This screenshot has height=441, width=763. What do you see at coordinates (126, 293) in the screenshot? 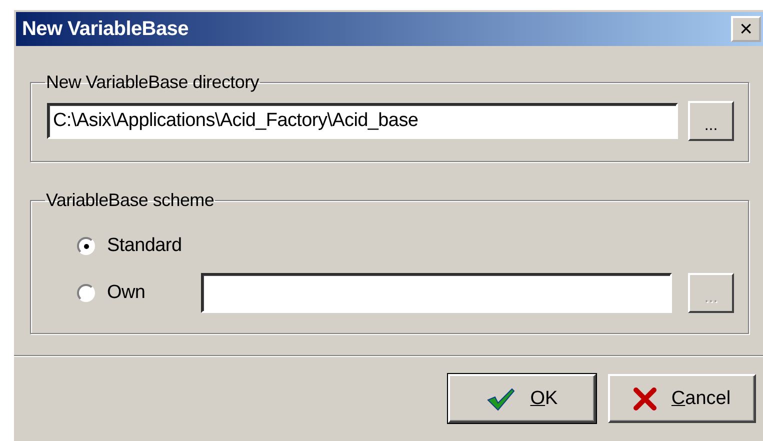
I see `radio-label: Own` at bounding box center [126, 293].